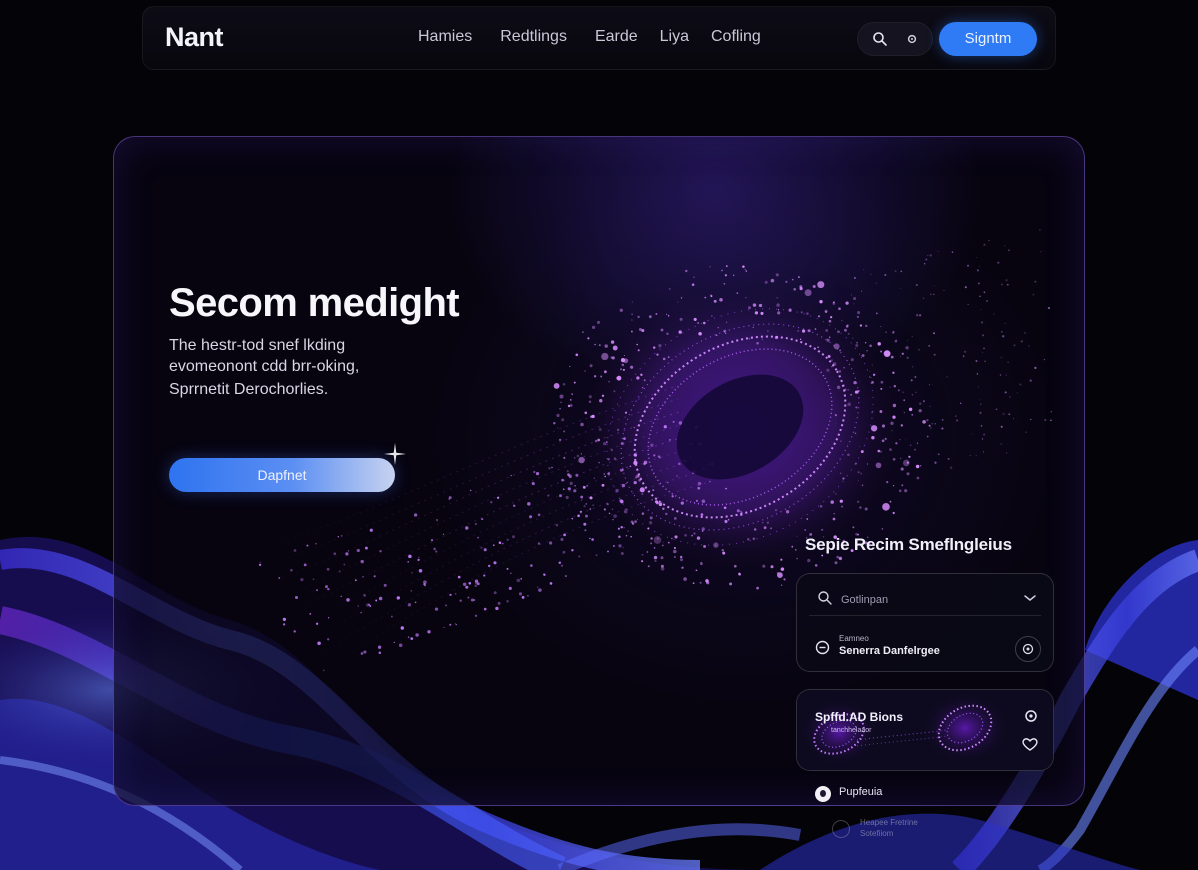 The image size is (1198, 870). Describe the element at coordinates (282, 475) in the screenshot. I see `hero-cta-button: Dapfnet` at that location.